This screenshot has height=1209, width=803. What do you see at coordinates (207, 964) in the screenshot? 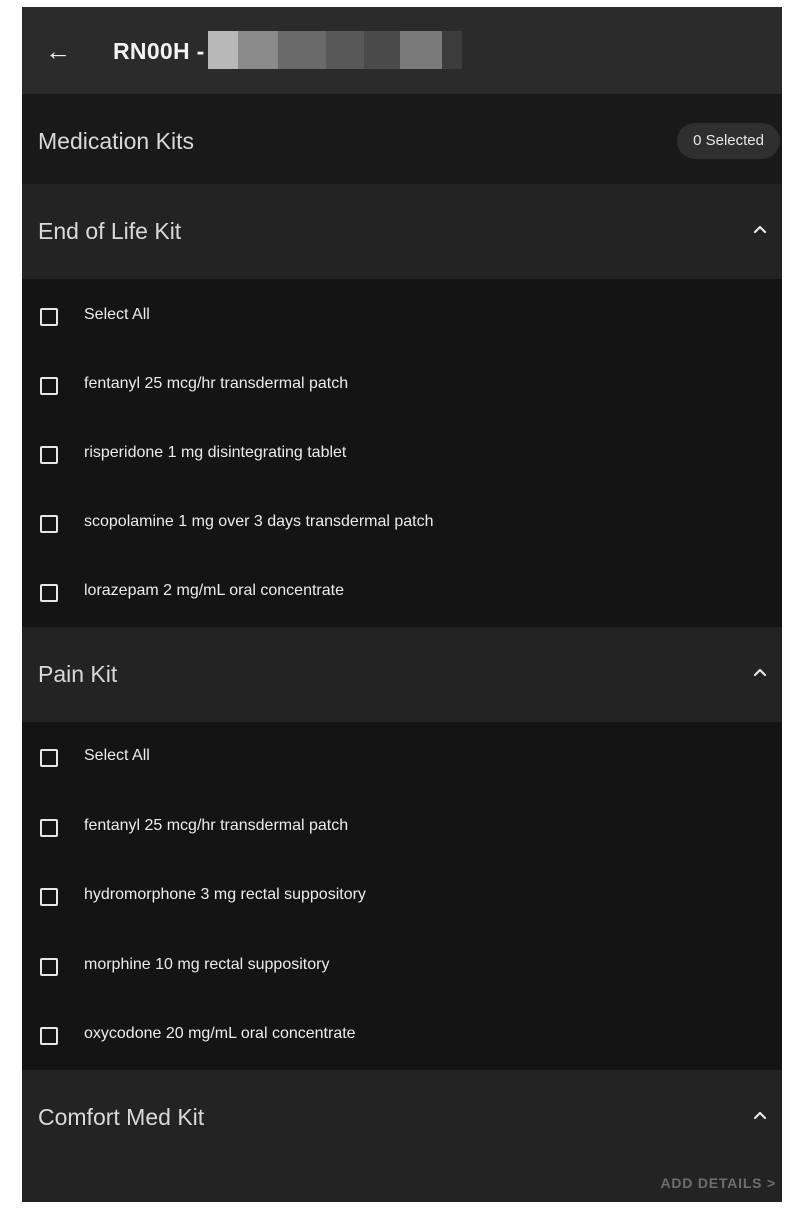
I see `medication-label: morphine 10 mg rectal suppository` at bounding box center [207, 964].